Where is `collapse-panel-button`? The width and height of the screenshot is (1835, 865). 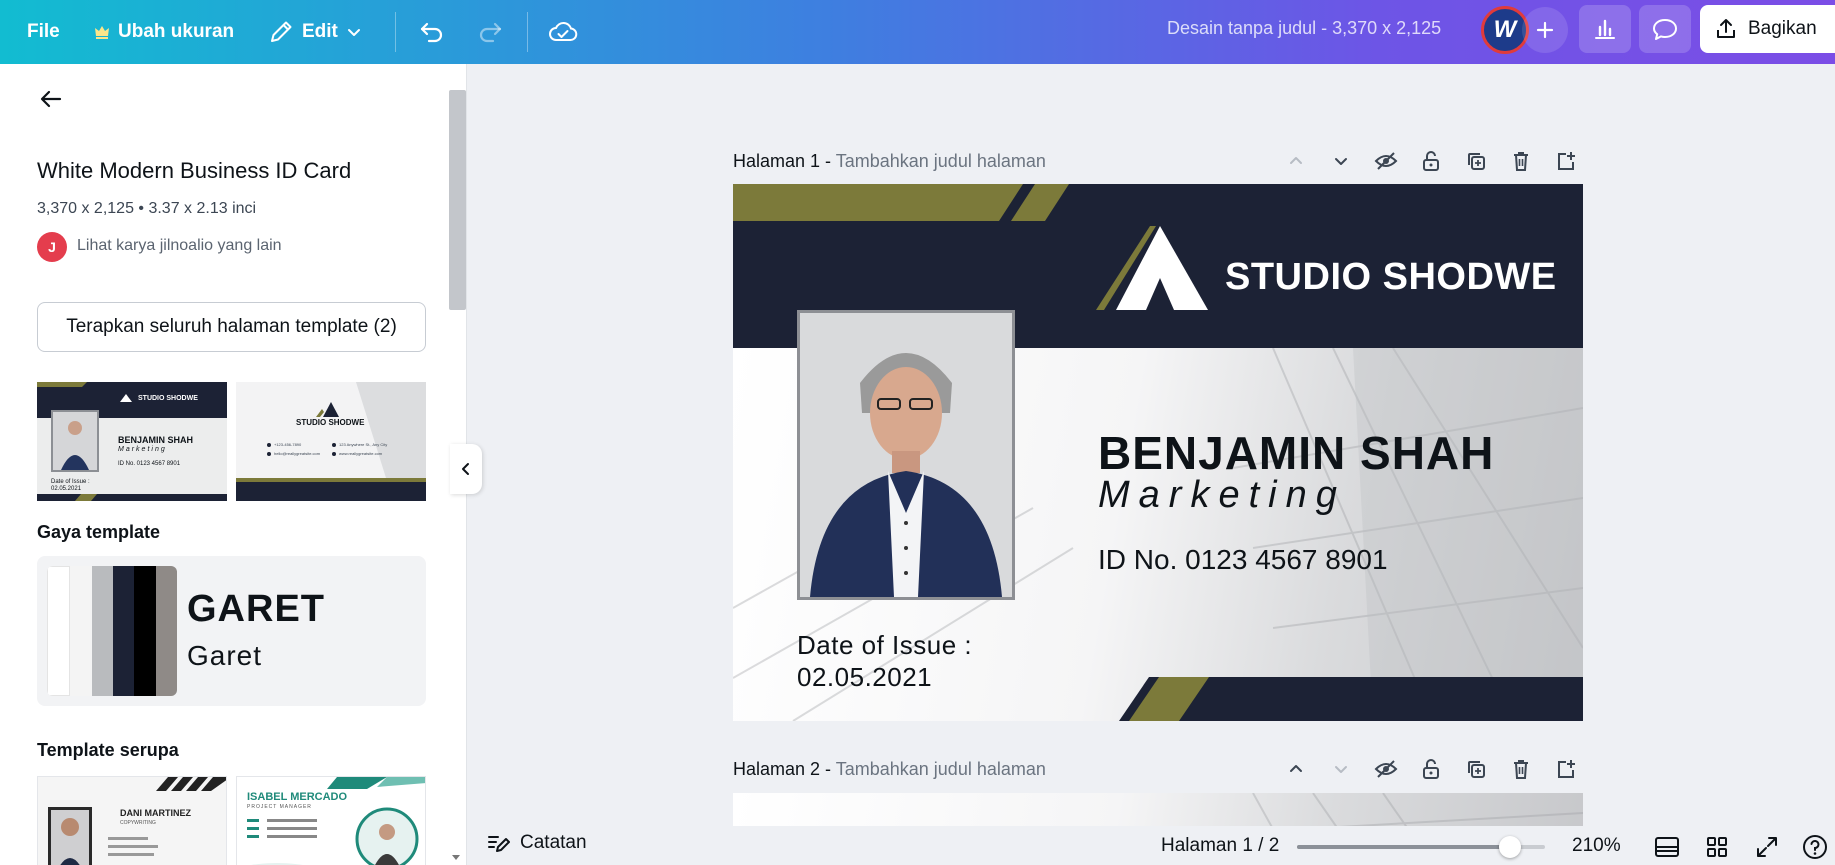
collapse-panel-button is located at coordinates (466, 469).